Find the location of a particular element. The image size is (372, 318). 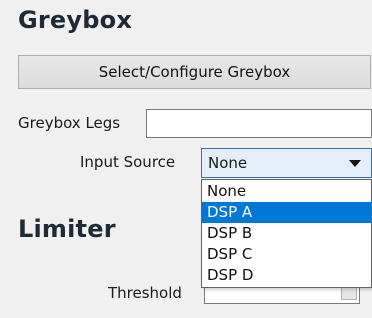

dropdown-option-dsp-c: DSP C is located at coordinates (286, 254).